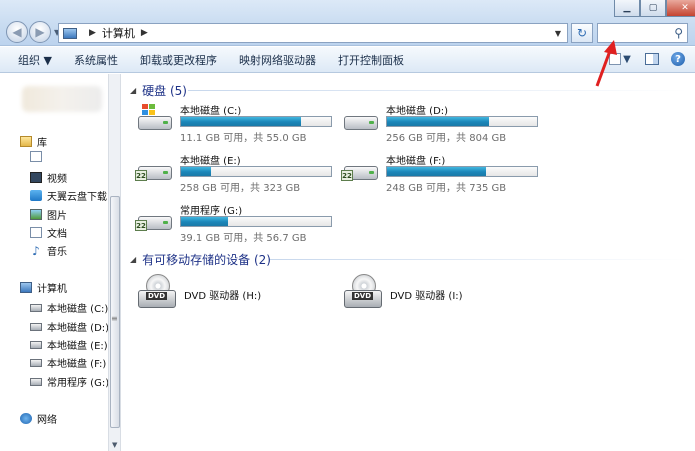 Image resolution: width=695 pixels, height=451 pixels. What do you see at coordinates (69, 307) in the screenshot?
I see `nav-drive-c: 本地磁盘 (C:)` at bounding box center [69, 307].